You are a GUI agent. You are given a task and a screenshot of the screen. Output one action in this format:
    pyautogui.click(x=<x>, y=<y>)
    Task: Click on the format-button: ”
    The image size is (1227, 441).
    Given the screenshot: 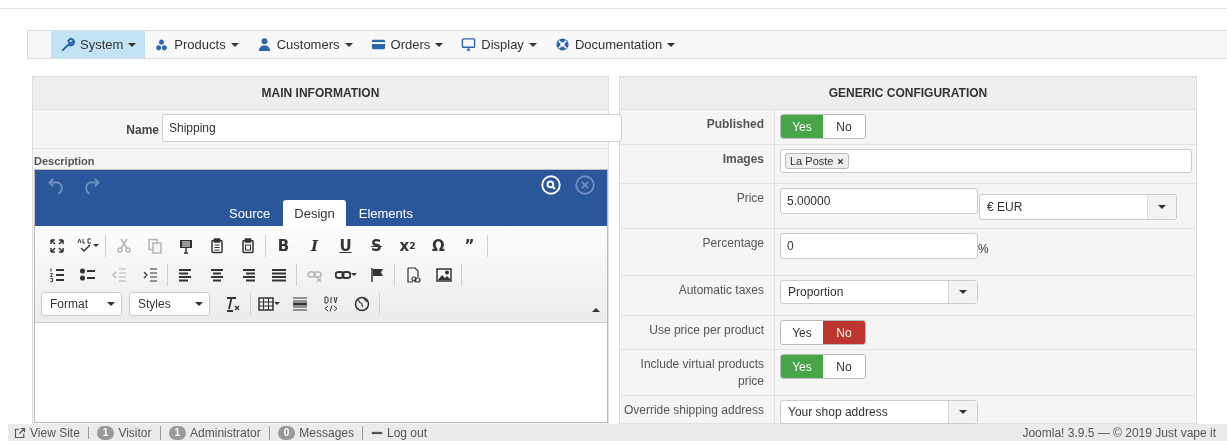 What is the action you would take?
    pyautogui.click(x=469, y=245)
    